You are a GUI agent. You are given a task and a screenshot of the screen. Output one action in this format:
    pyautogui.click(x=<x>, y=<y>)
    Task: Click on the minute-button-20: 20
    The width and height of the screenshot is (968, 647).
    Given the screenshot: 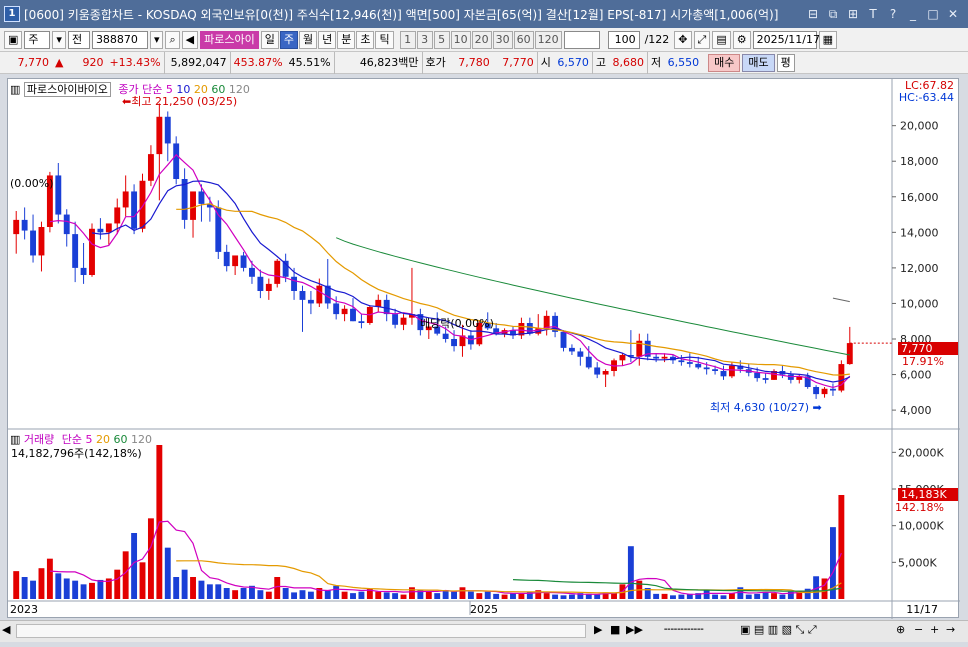 What is the action you would take?
    pyautogui.click(x=481, y=39)
    